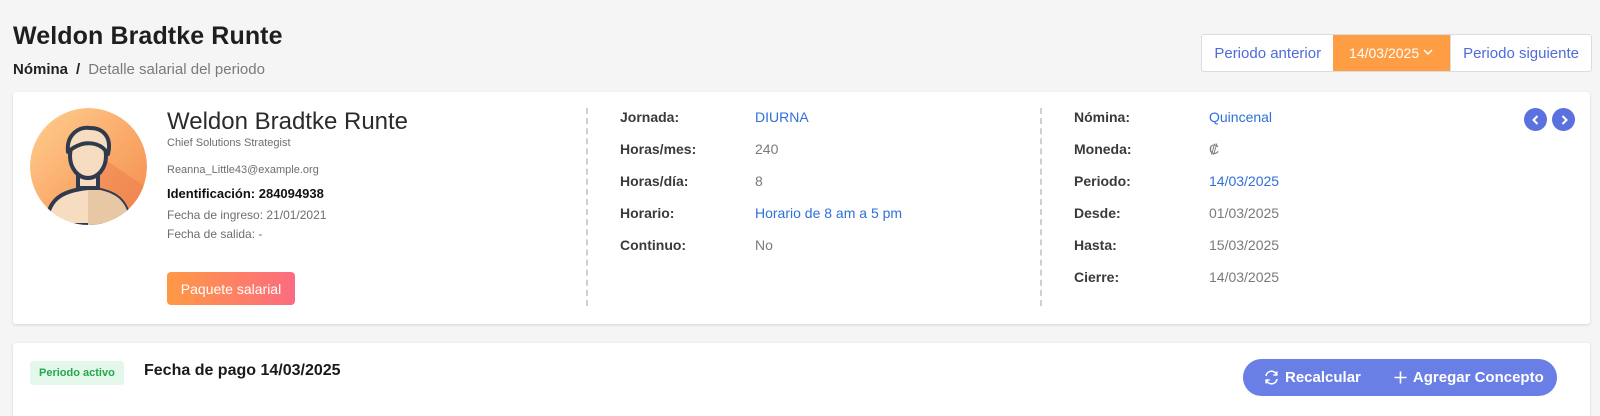 The image size is (1600, 416). Describe the element at coordinates (215, 234) in the screenshot. I see `employee-exit-date: Fecha de salida: -` at that location.